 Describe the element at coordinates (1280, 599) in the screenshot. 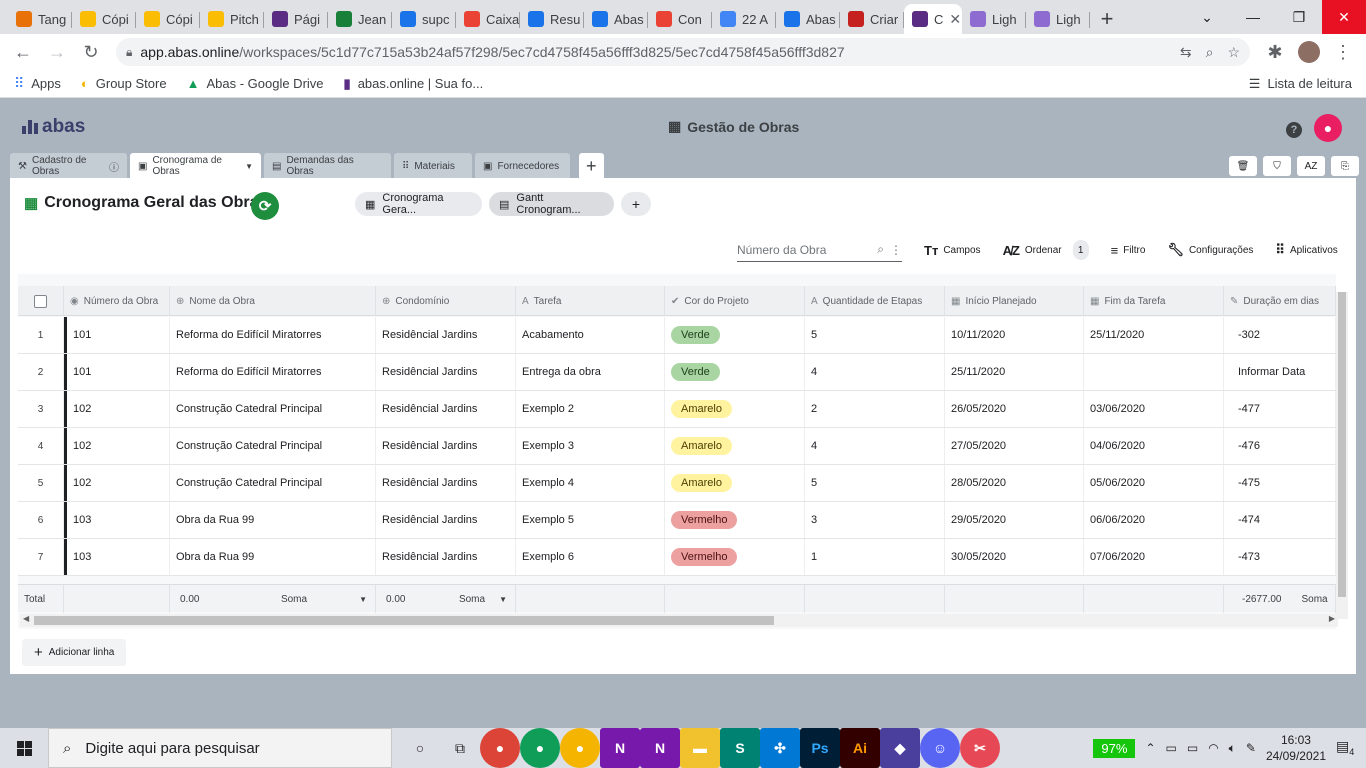

I see `totals-duracao: -2677.00 Soma` at that location.